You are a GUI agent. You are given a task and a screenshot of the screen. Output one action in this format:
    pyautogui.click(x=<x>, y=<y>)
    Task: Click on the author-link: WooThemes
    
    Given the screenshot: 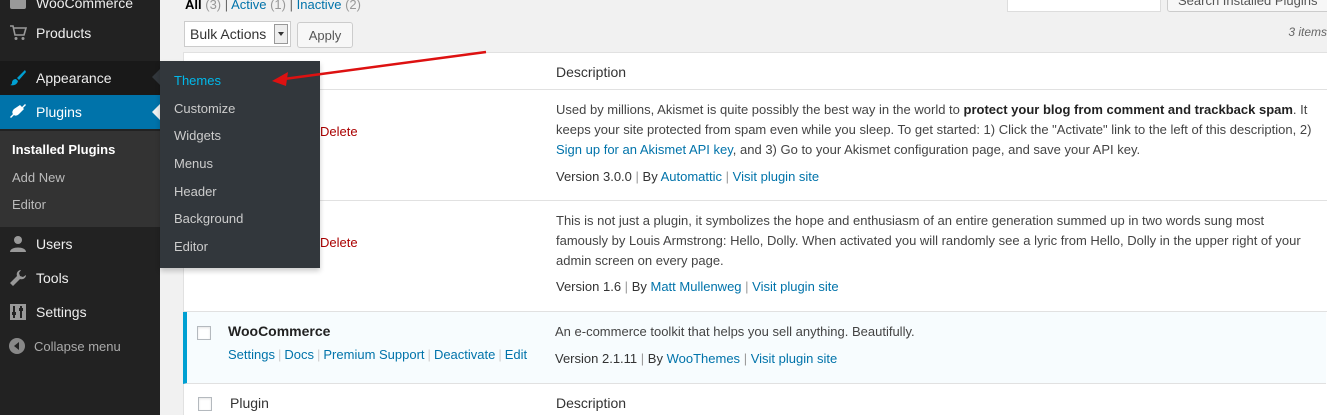 What is the action you would take?
    pyautogui.click(x=703, y=358)
    